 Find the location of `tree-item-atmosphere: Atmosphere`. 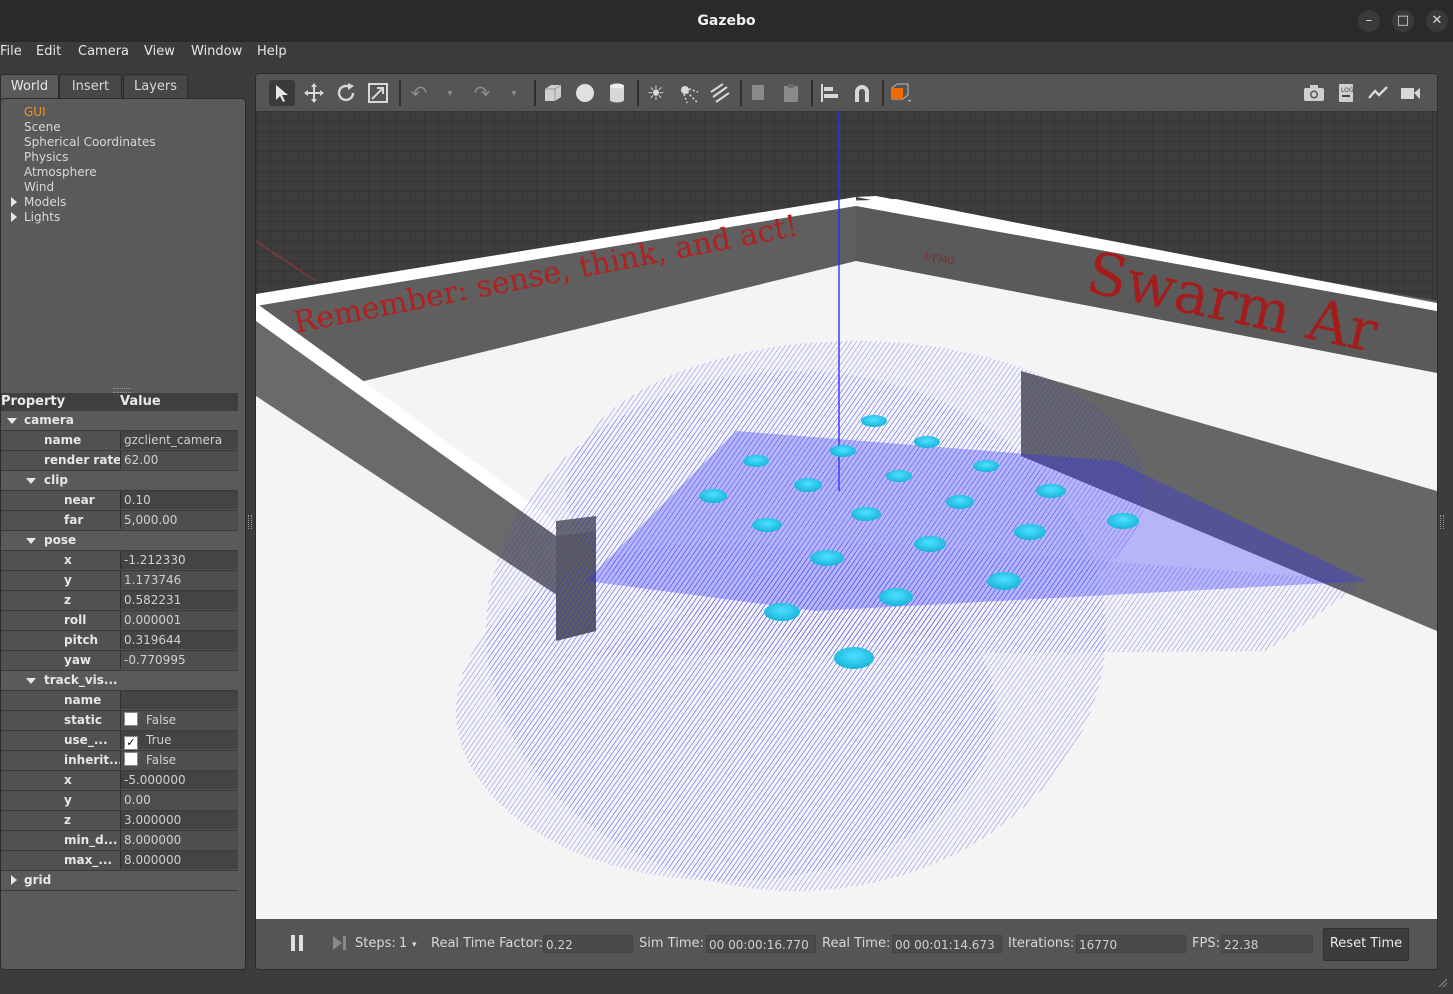

tree-item-atmosphere: Atmosphere is located at coordinates (90, 172).